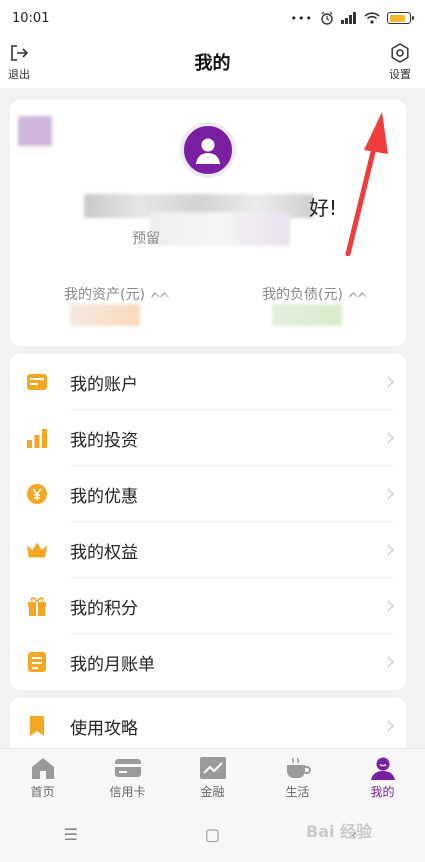 The width and height of the screenshot is (425, 862). What do you see at coordinates (37, 550) in the screenshot?
I see `crown-icon` at bounding box center [37, 550].